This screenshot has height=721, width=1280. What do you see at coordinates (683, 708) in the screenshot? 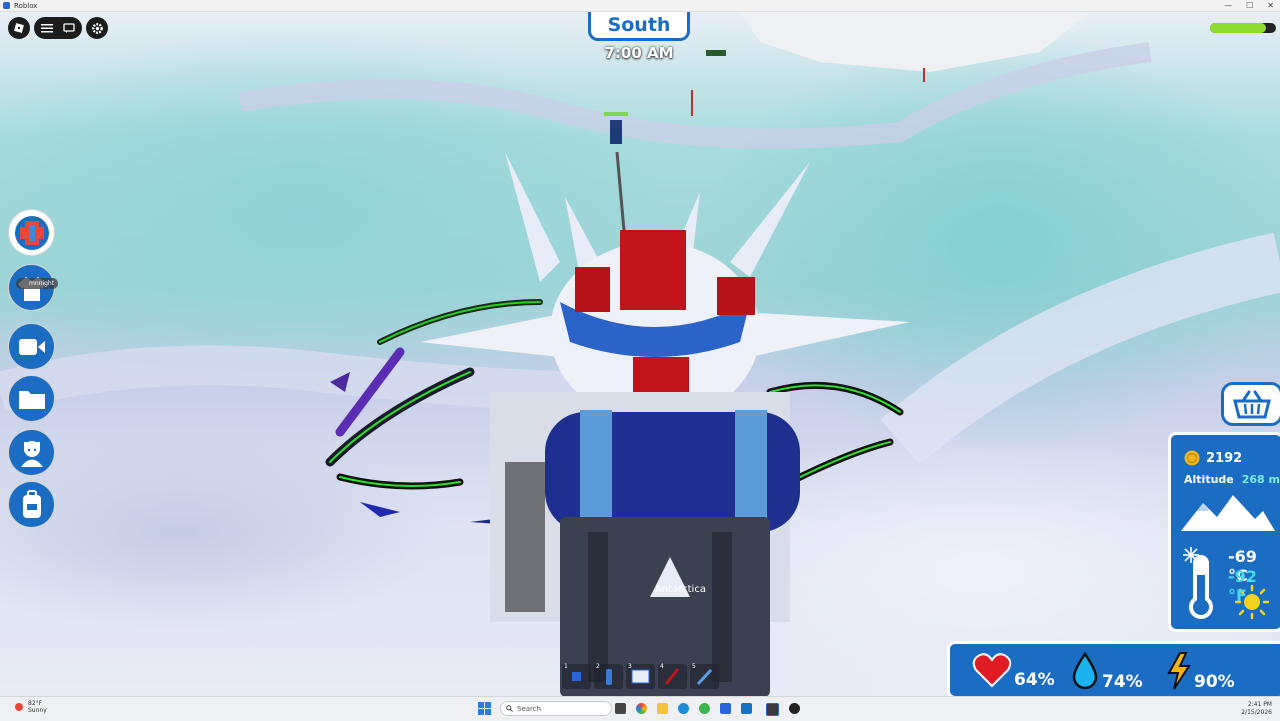
I see `edge-browser-icon` at bounding box center [683, 708].